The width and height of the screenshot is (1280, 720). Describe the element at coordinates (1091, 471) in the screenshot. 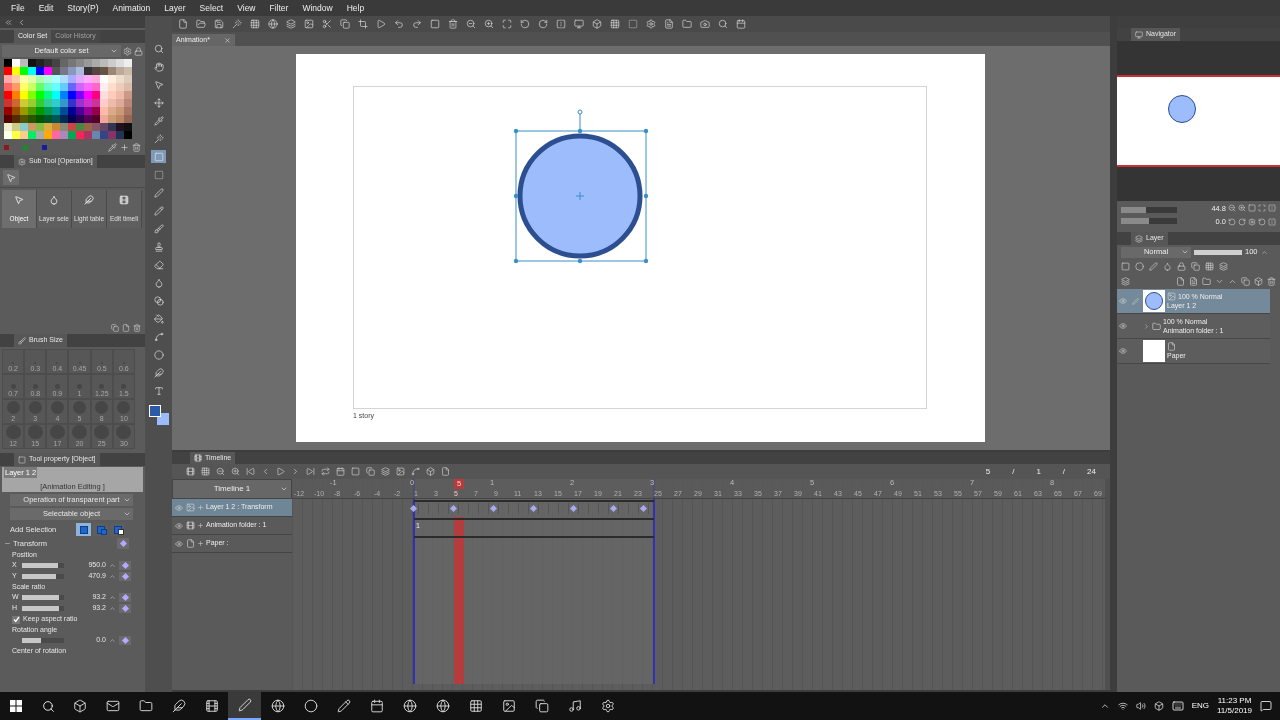

I see `frame-counter-text: 24` at that location.